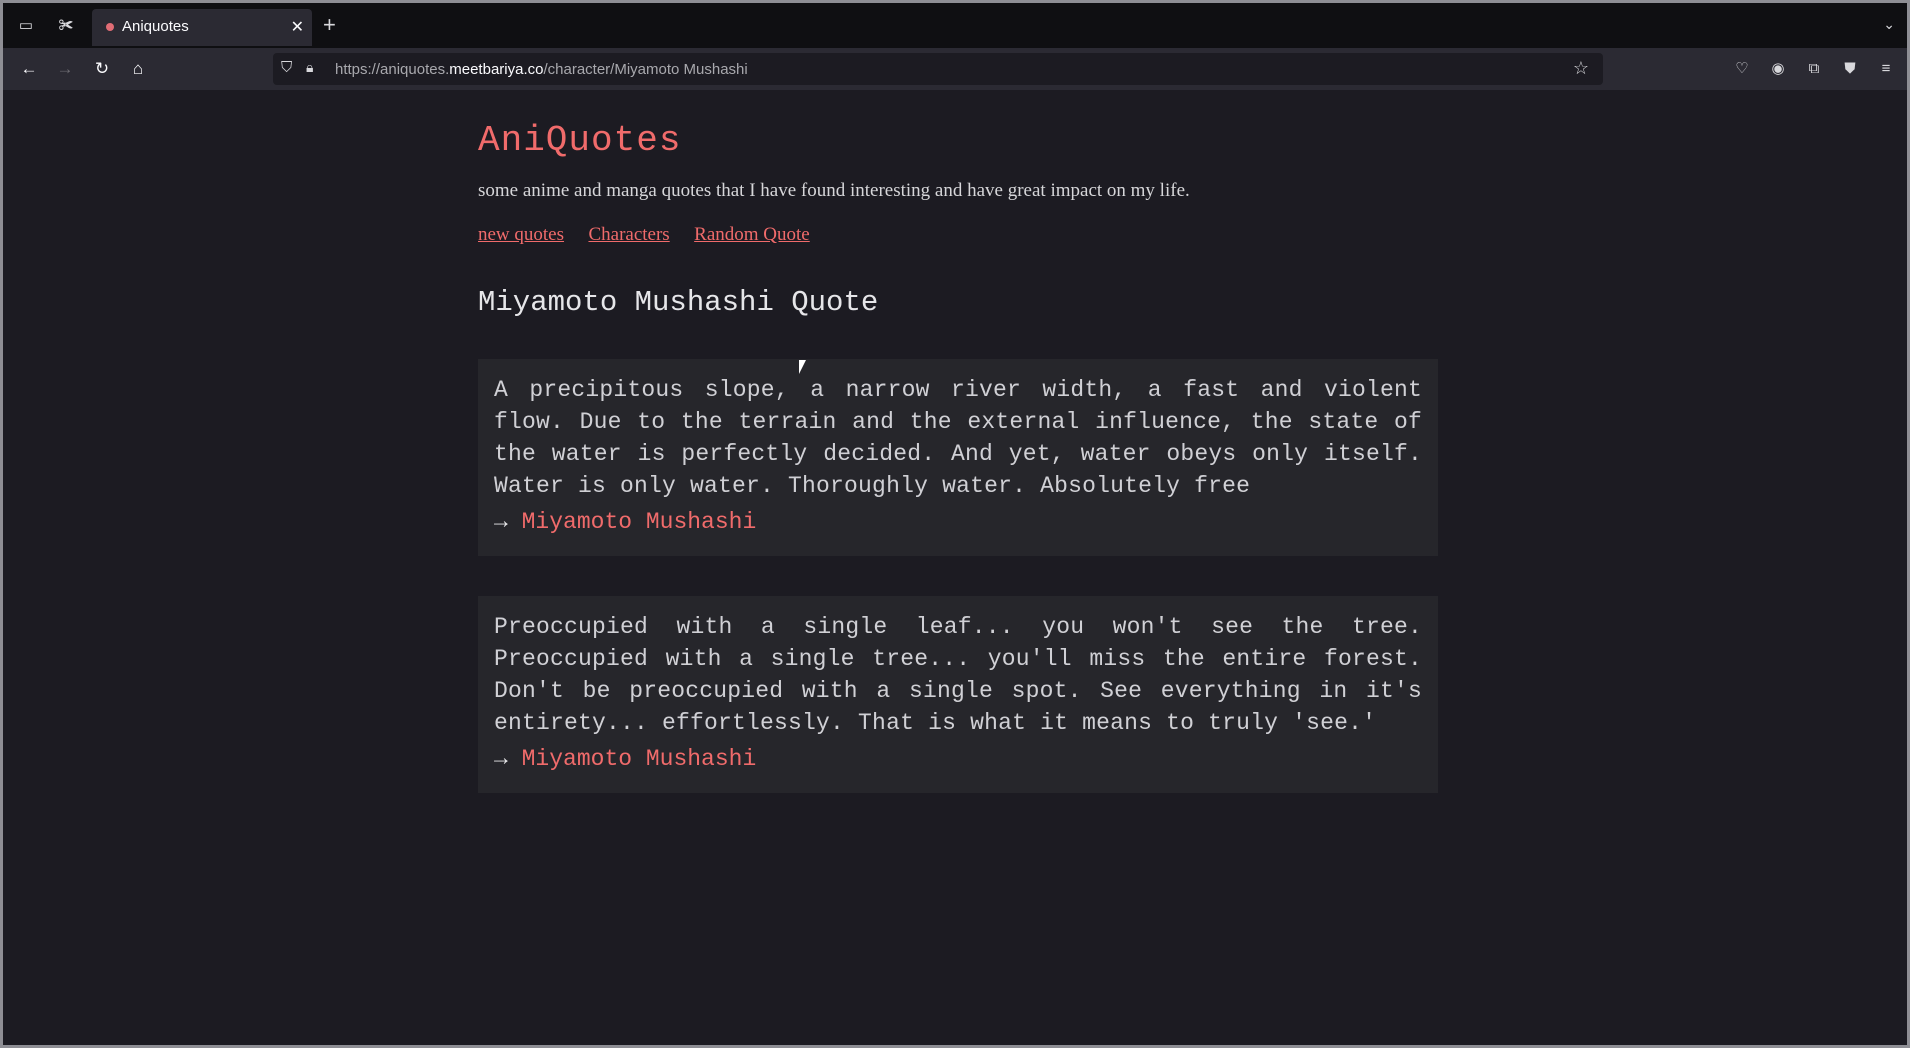 The width and height of the screenshot is (1910, 1048). Describe the element at coordinates (202, 27) in the screenshot. I see `tab-aniquotes: Aniquotes ✕` at that location.